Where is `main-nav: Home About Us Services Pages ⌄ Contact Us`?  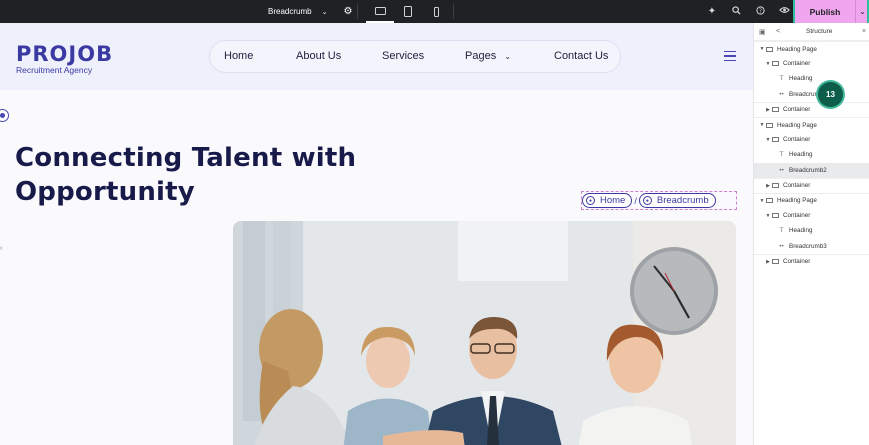 main-nav: Home About Us Services Pages ⌄ Contact Us is located at coordinates (415, 56).